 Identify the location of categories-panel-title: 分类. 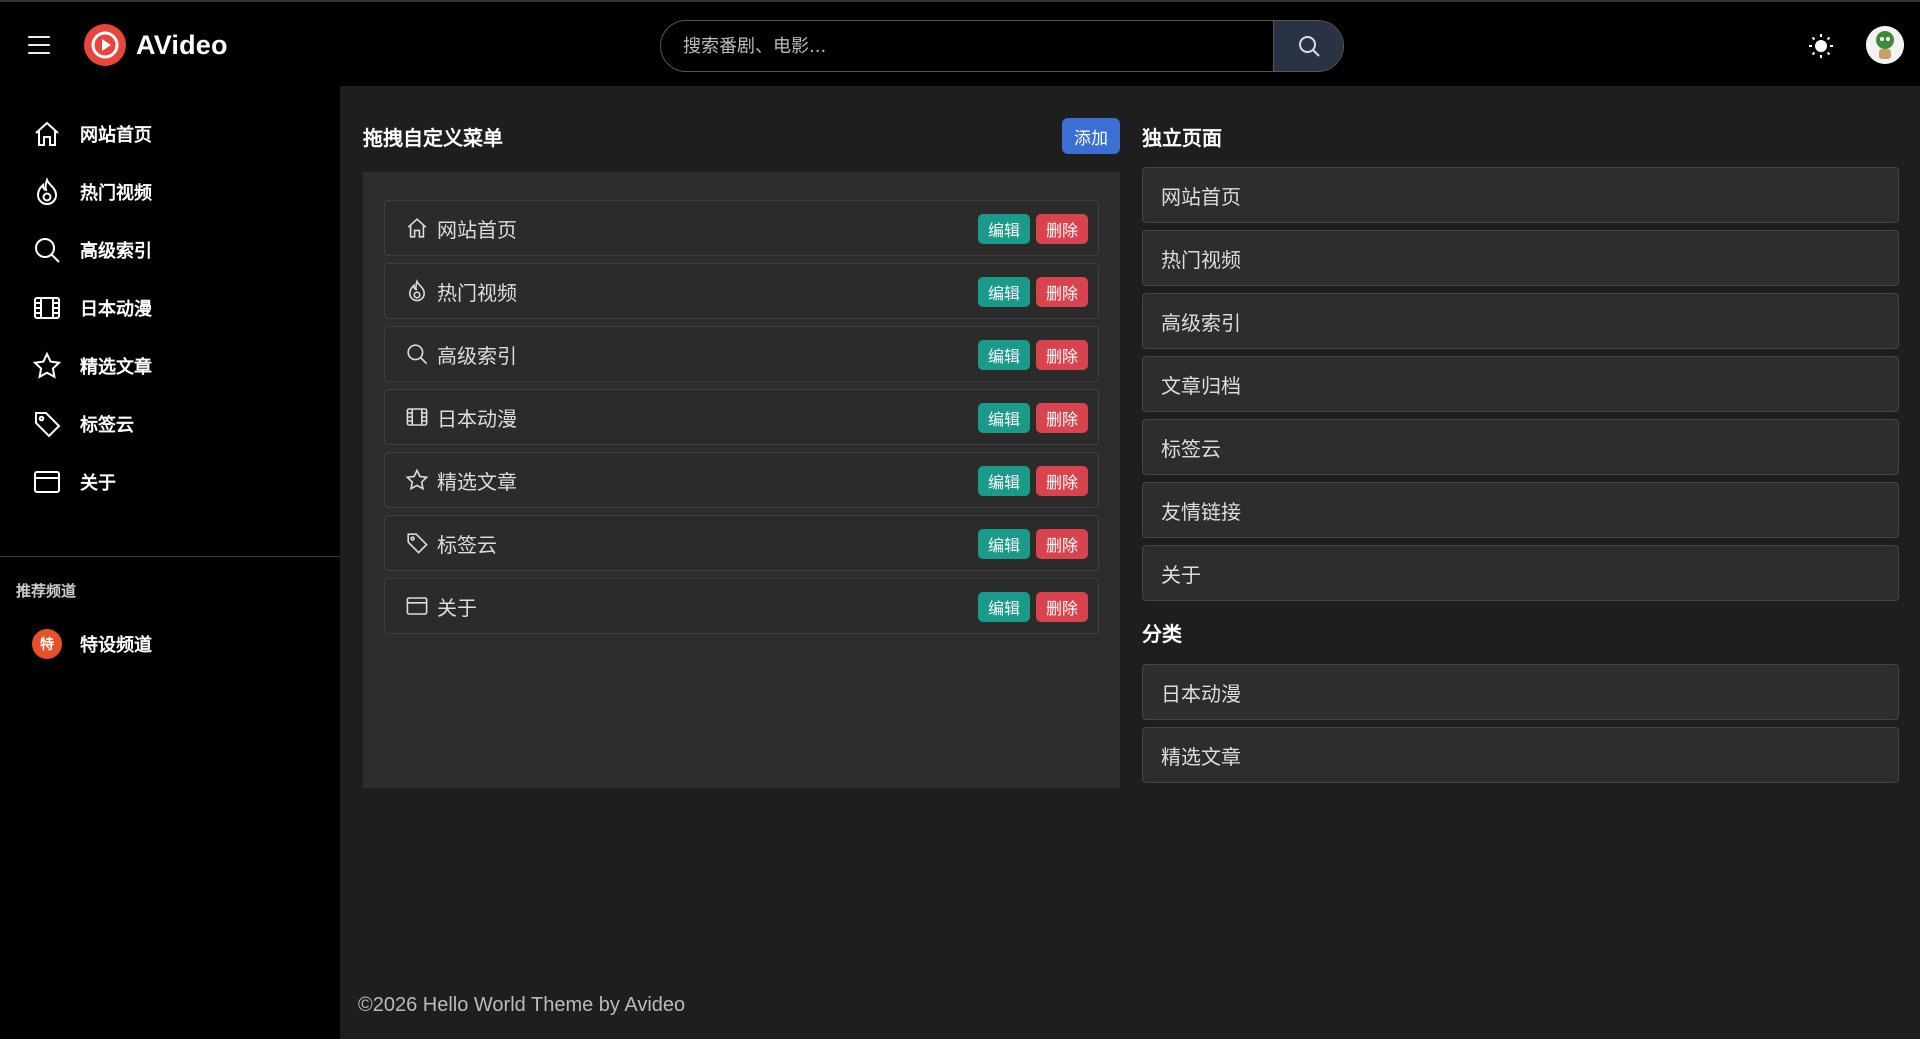
(1162, 634).